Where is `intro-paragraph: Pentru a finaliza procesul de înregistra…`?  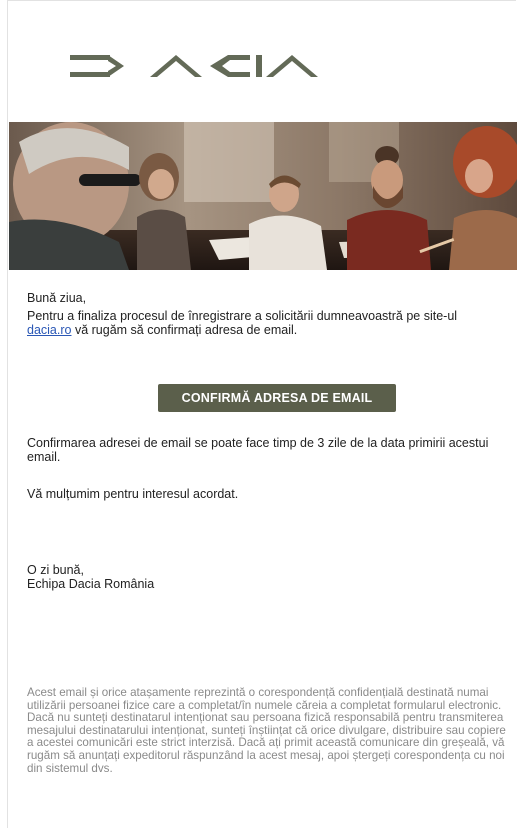
intro-paragraph: Pentru a finaliza procesul de înregistra… is located at coordinates (266, 323).